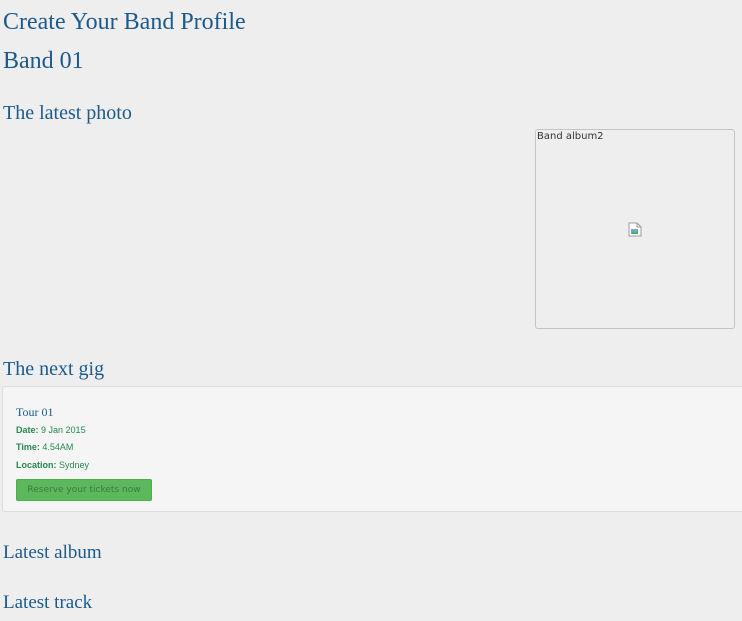 The image size is (742, 621). I want to click on latest-photo: Band album2, so click(635, 229).